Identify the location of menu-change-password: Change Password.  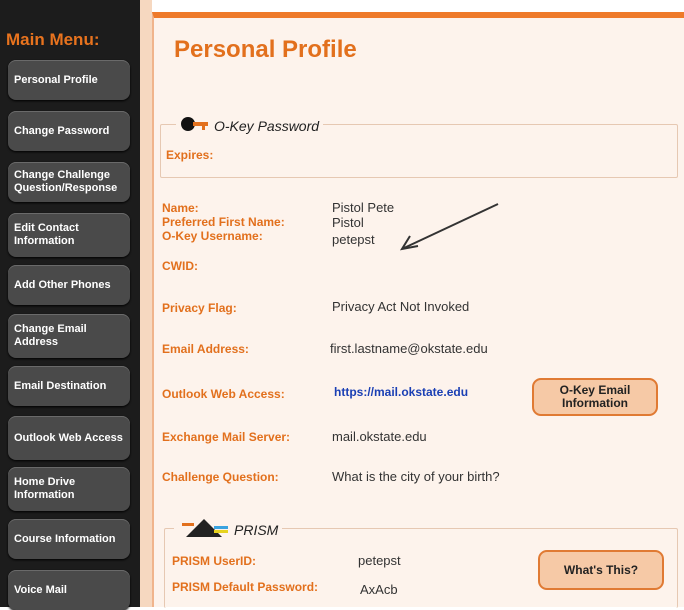
(69, 131).